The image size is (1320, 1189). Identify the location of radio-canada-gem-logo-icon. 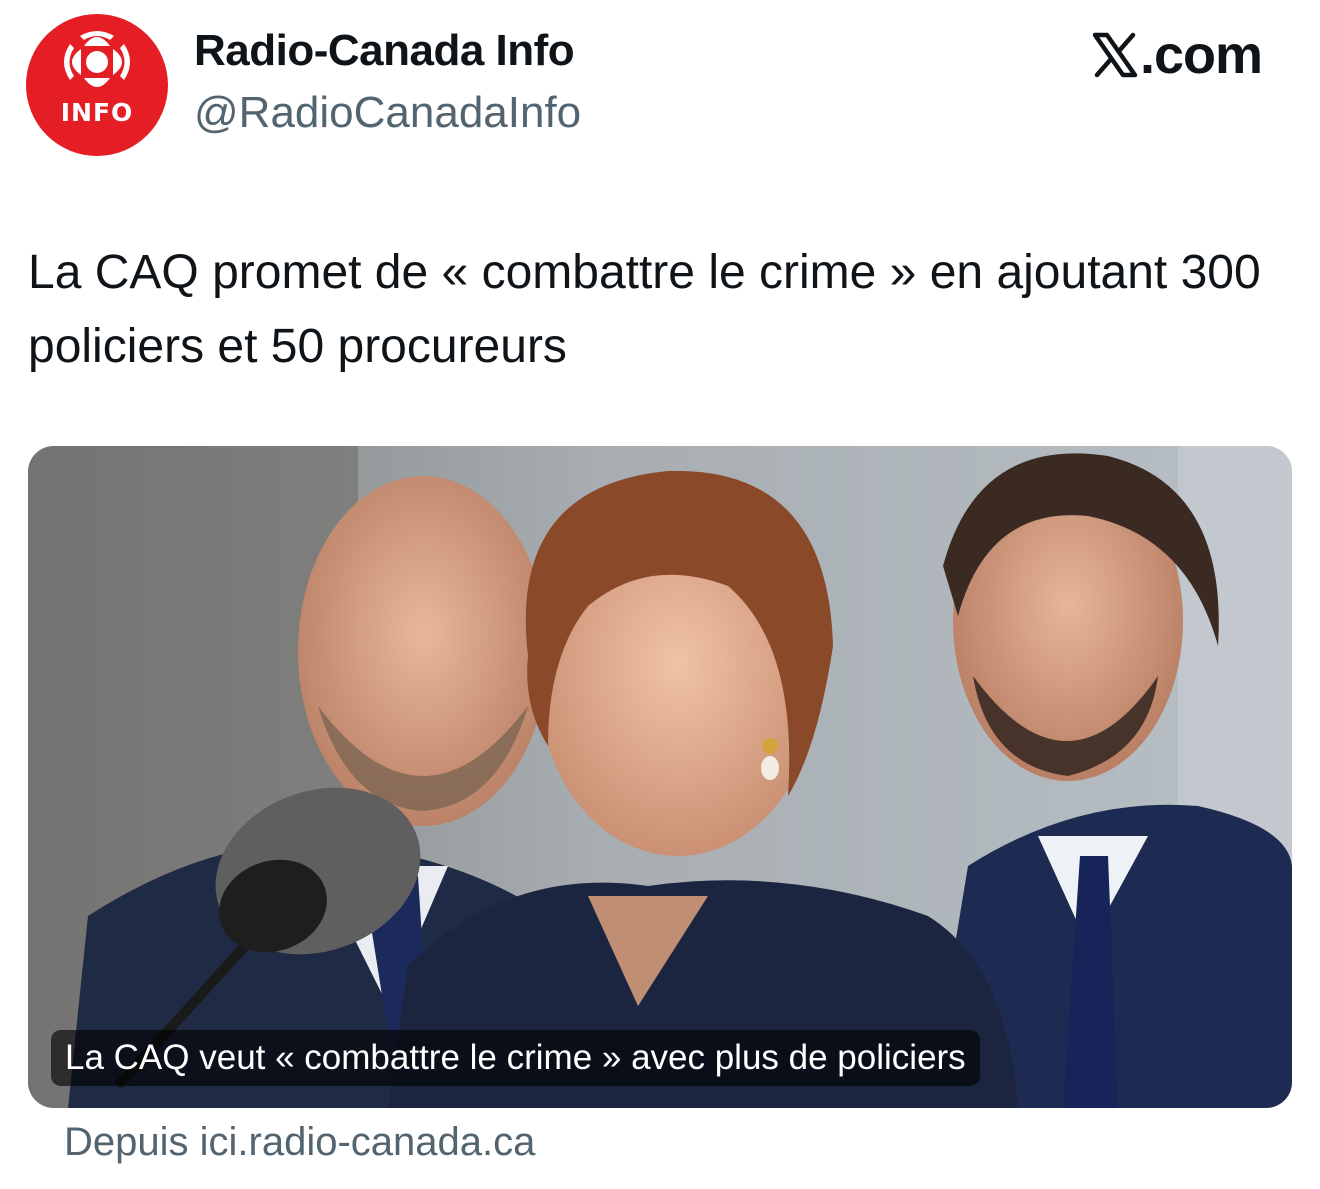
(97, 59).